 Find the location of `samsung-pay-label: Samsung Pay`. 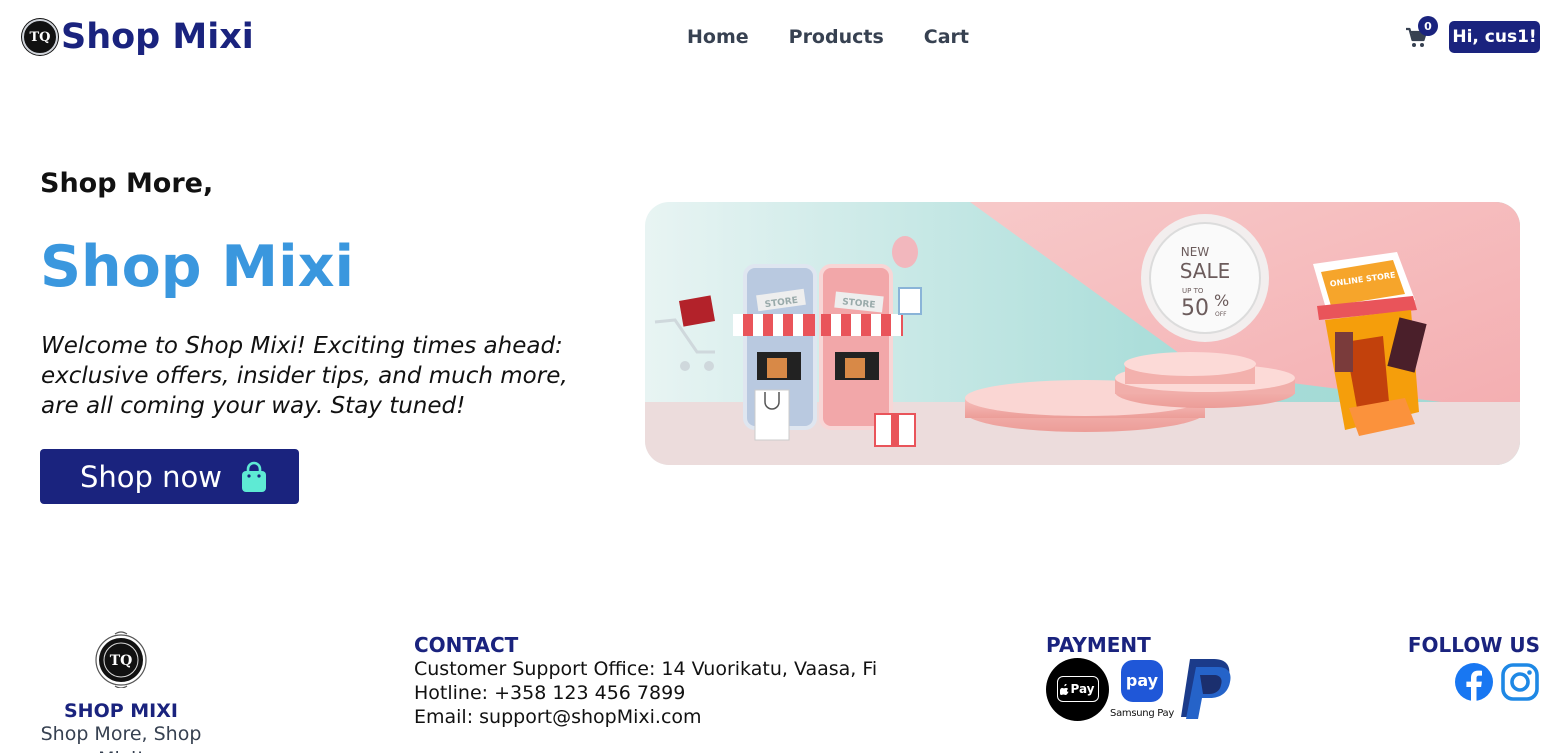

samsung-pay-label: Samsung Pay is located at coordinates (1142, 713).